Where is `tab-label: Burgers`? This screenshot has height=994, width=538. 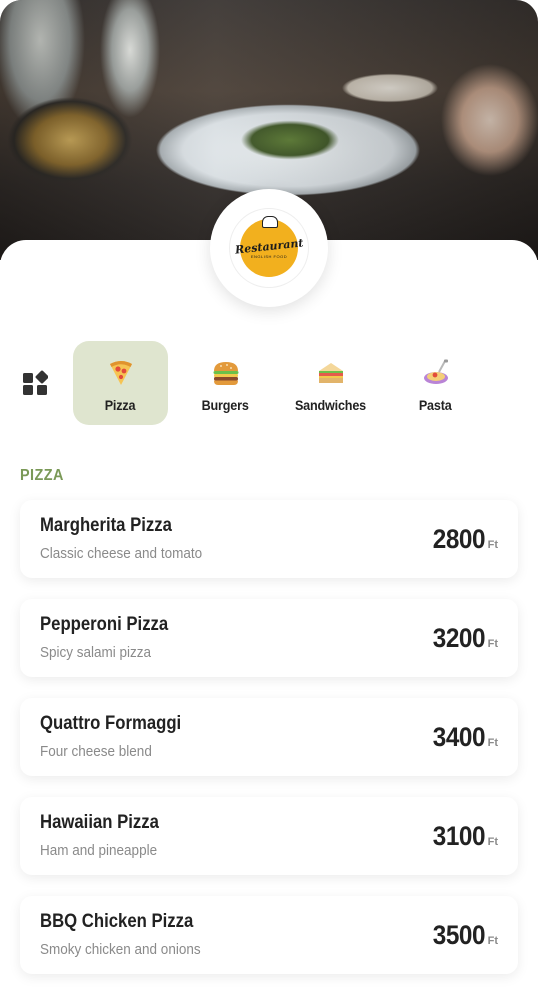 tab-label: Burgers is located at coordinates (225, 405).